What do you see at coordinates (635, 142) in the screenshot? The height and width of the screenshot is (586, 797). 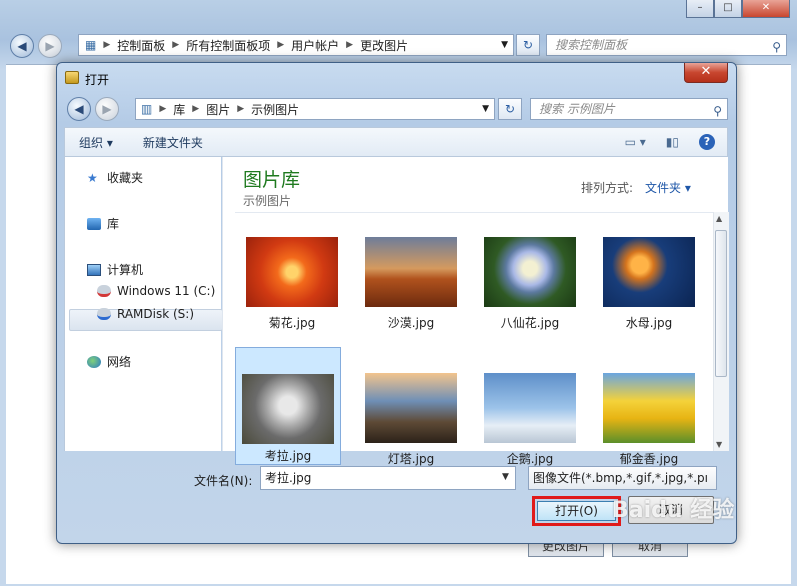 I see `view-icon: ▭ ▾` at bounding box center [635, 142].